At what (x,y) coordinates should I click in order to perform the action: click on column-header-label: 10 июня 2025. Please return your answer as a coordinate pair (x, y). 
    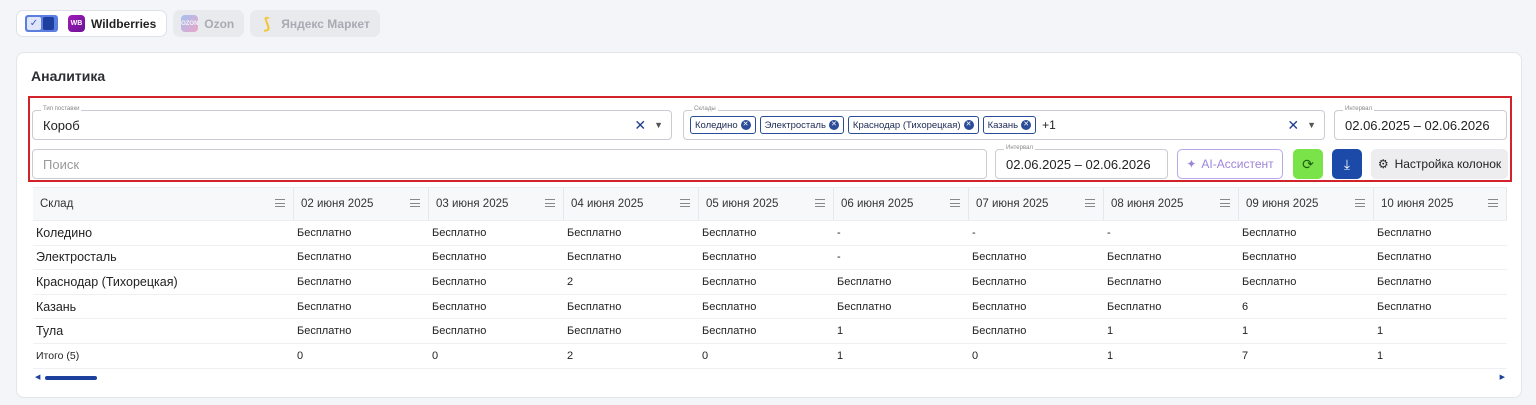
    Looking at the image, I should click on (1417, 204).